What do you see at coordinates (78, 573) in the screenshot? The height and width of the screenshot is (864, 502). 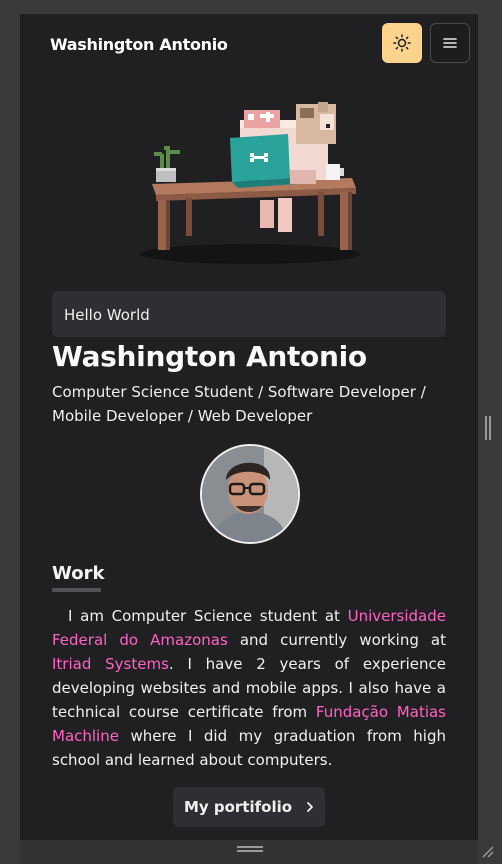 I see `work-heading: Work` at bounding box center [78, 573].